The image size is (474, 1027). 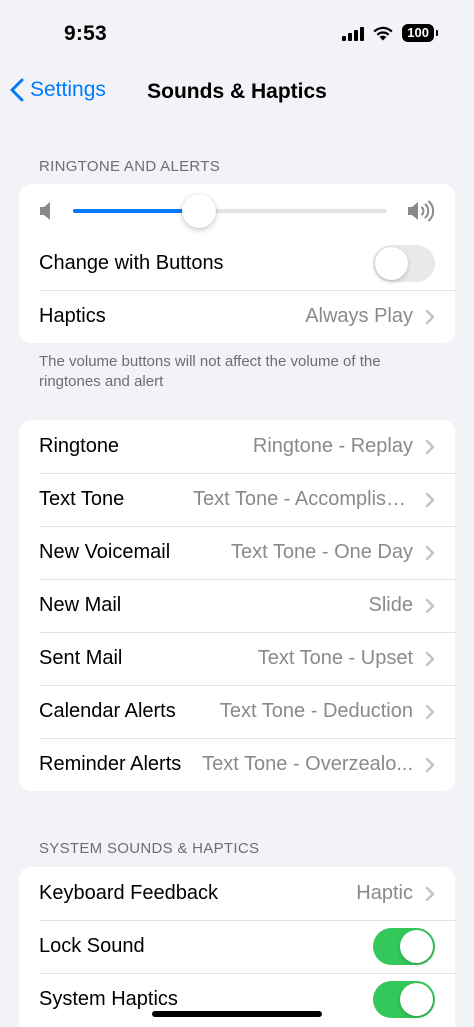 What do you see at coordinates (108, 999) in the screenshot?
I see `system-haptics-label: System Haptics` at bounding box center [108, 999].